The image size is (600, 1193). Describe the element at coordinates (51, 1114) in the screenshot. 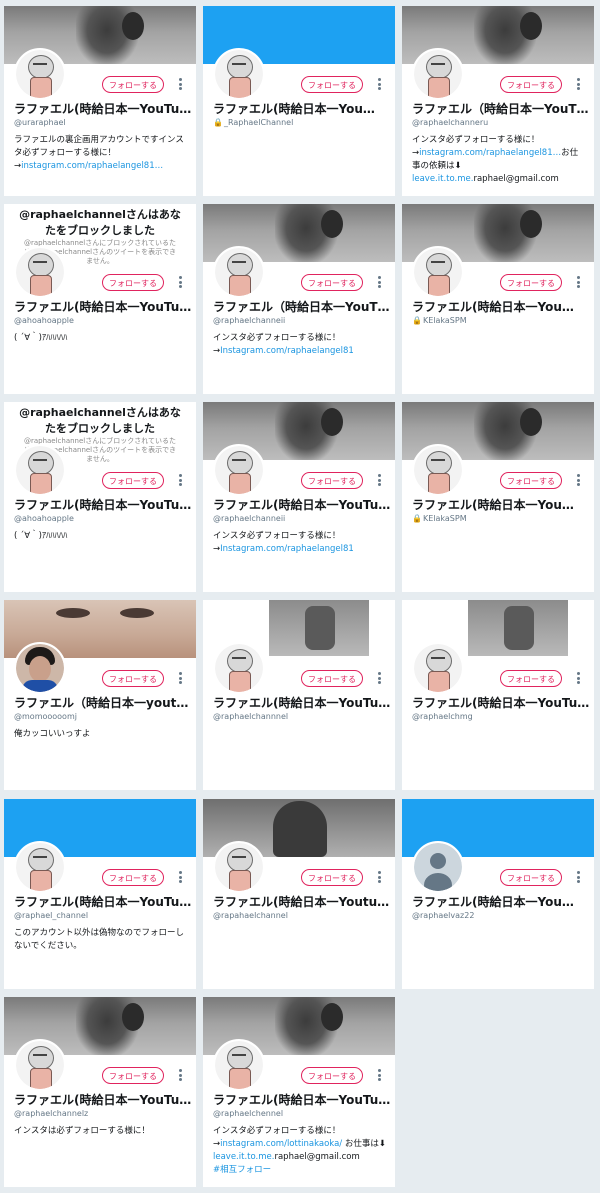

I see `user-handle: @raphaelchannelz` at that location.